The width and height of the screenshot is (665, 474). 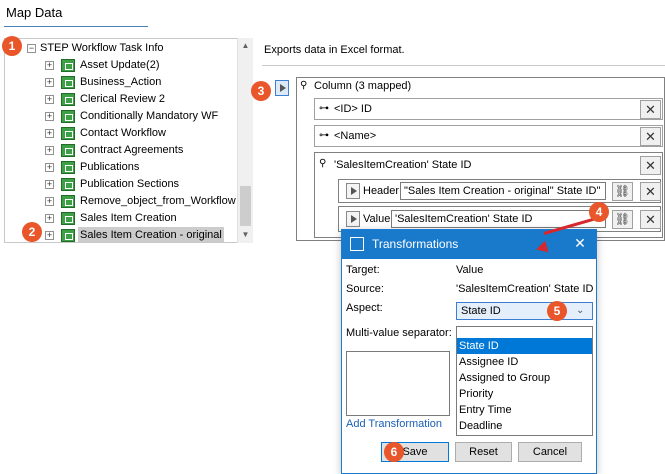 What do you see at coordinates (650, 219) in the screenshot?
I see `remove-value-button: ✕` at bounding box center [650, 219].